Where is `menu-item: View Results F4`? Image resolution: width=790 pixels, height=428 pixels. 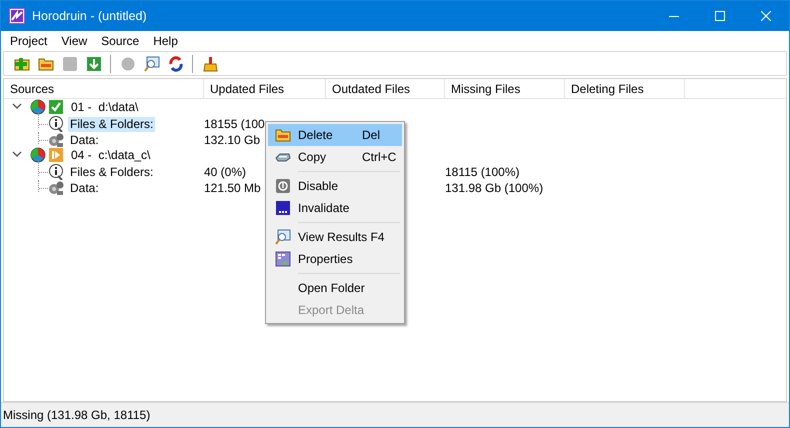
menu-item: View Results F4 is located at coordinates (335, 237).